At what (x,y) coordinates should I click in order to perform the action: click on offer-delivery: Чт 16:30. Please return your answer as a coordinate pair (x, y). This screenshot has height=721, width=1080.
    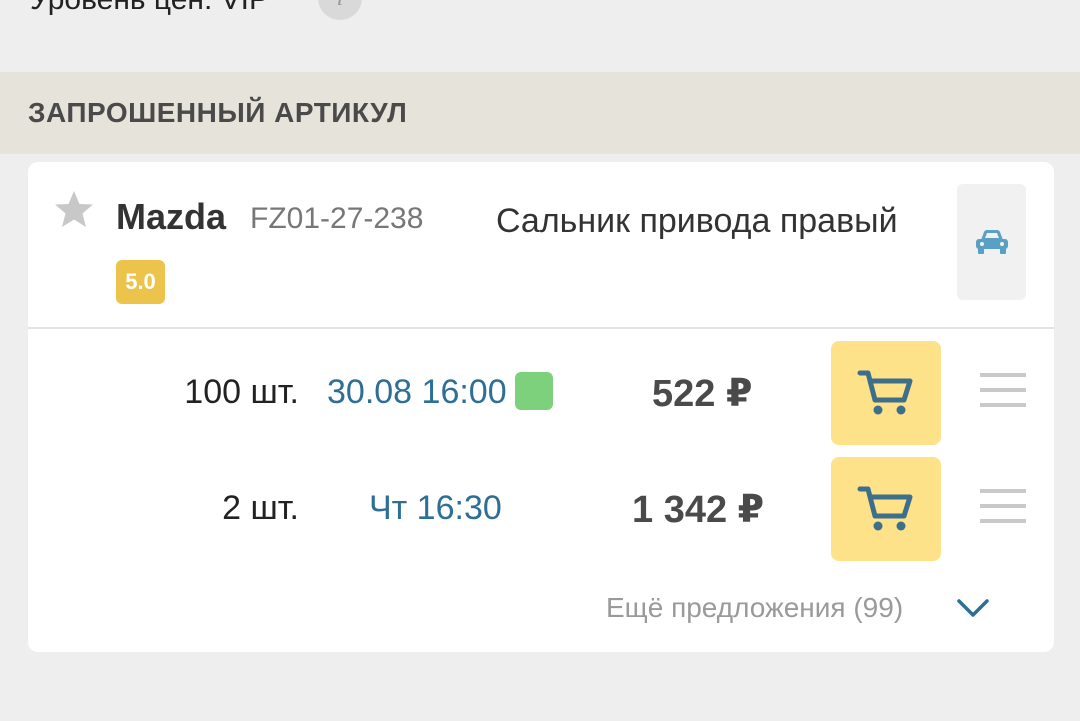
    Looking at the image, I should click on (435, 508).